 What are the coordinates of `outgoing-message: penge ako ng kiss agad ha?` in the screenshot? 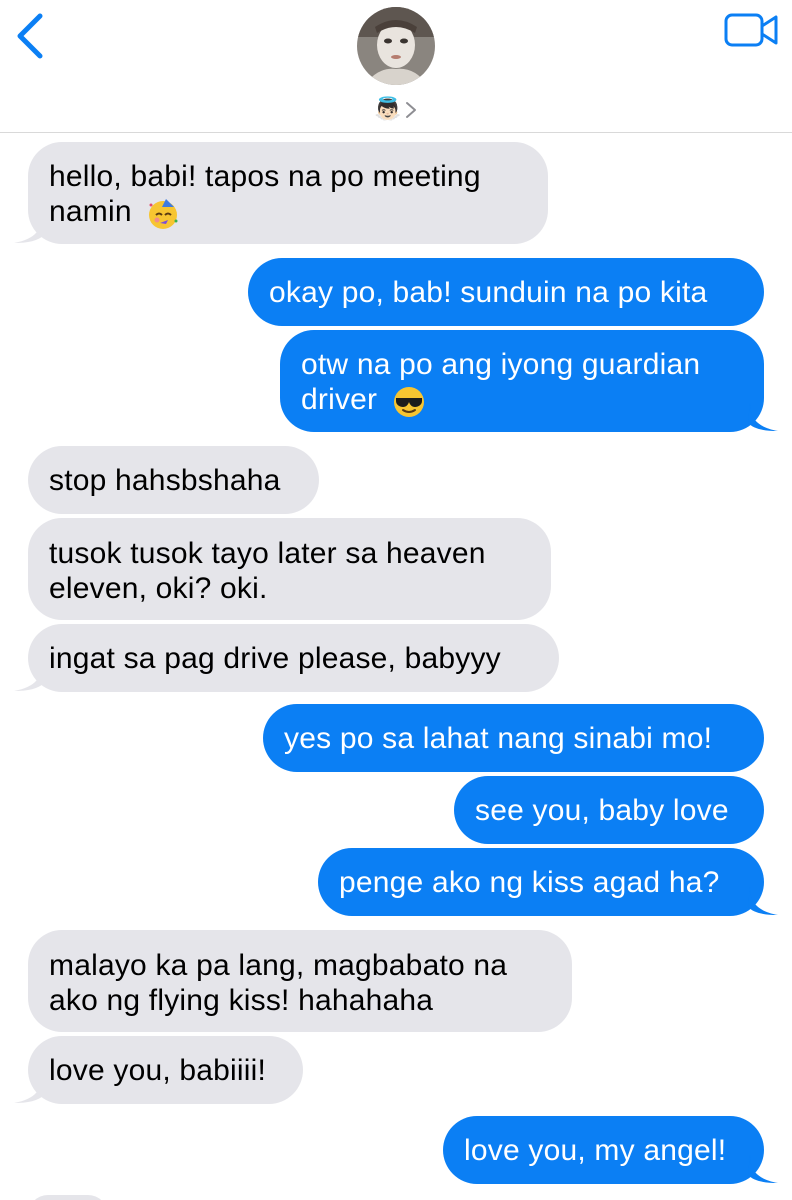 It's located at (541, 882).